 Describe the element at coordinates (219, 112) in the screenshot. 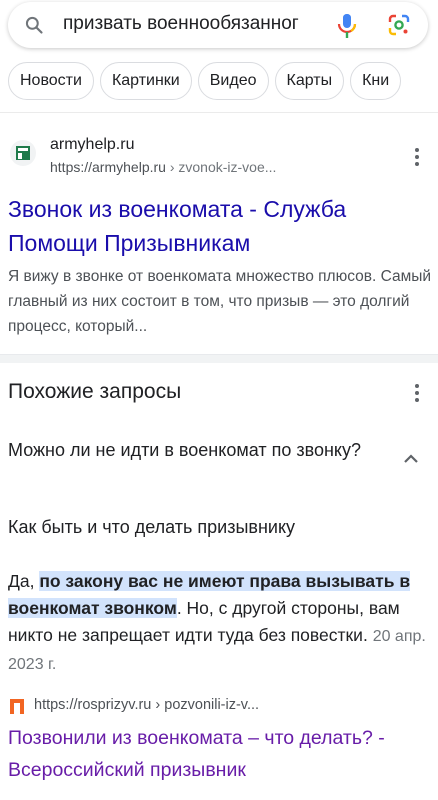

I see `divider` at that location.